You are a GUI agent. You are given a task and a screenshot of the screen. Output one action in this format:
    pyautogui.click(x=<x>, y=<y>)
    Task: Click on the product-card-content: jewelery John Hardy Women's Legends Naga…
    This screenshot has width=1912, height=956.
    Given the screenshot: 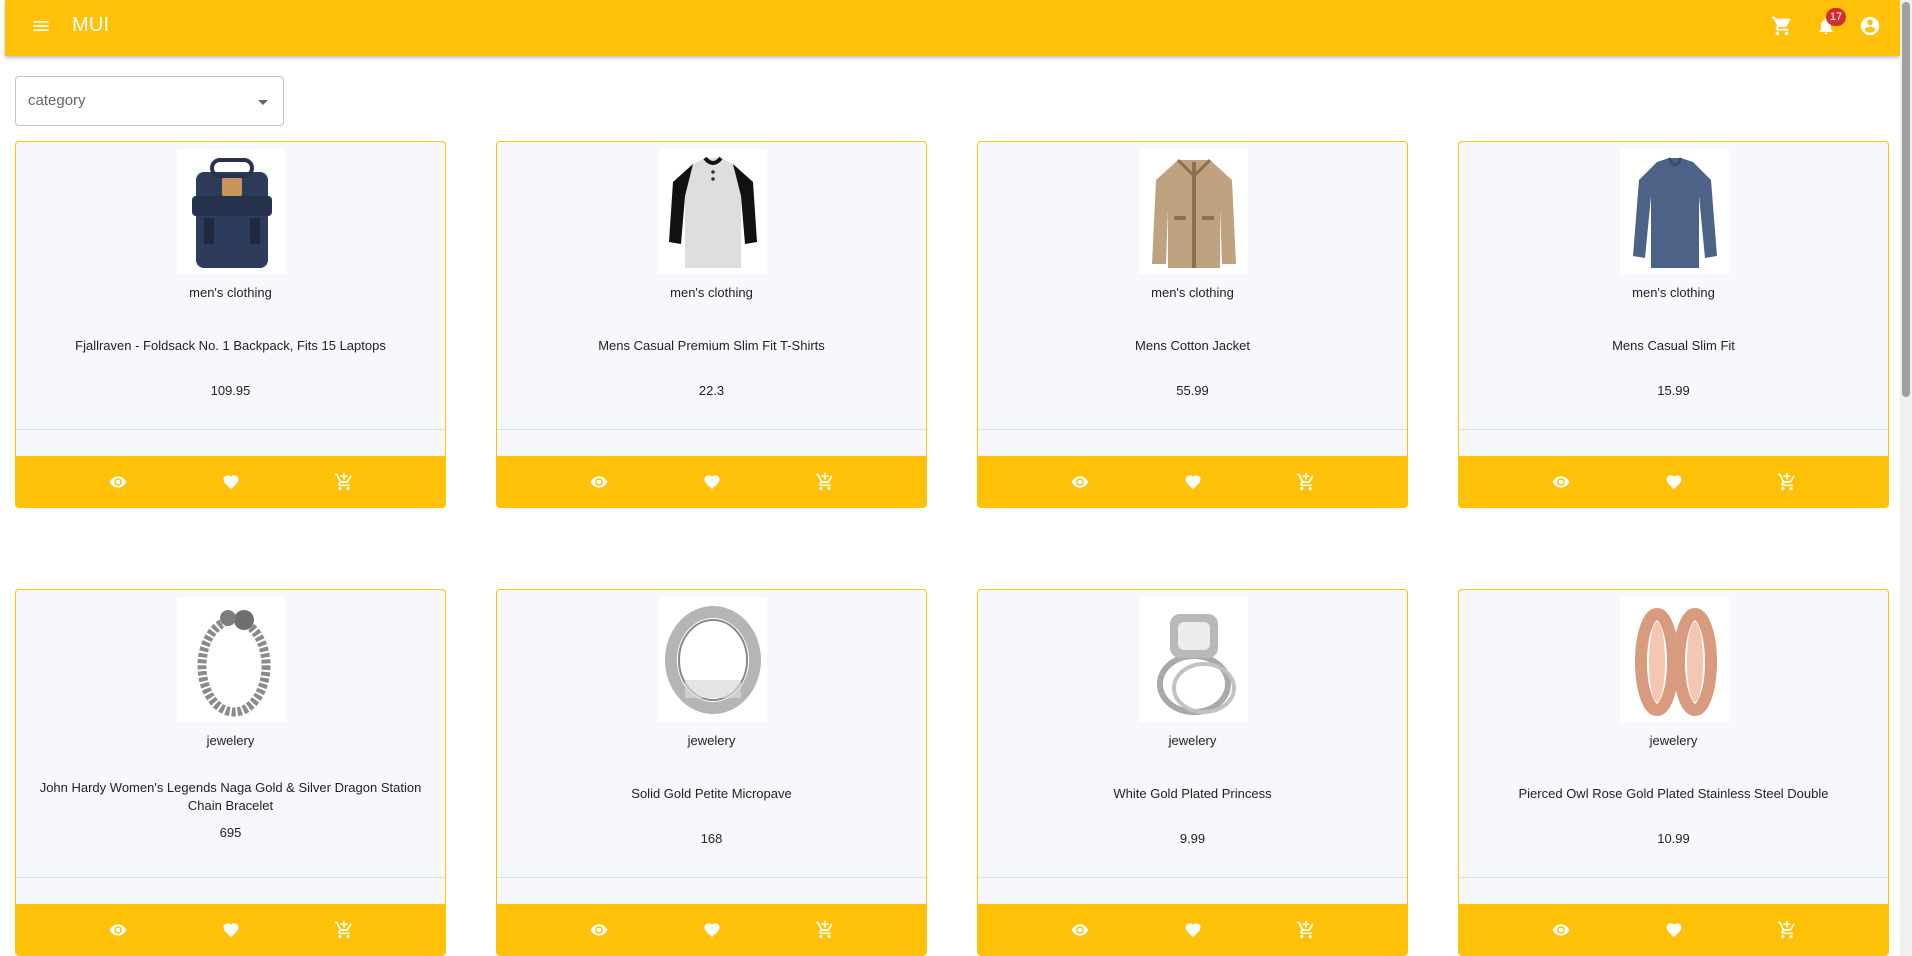 What is the action you would take?
    pyautogui.click(x=230, y=734)
    